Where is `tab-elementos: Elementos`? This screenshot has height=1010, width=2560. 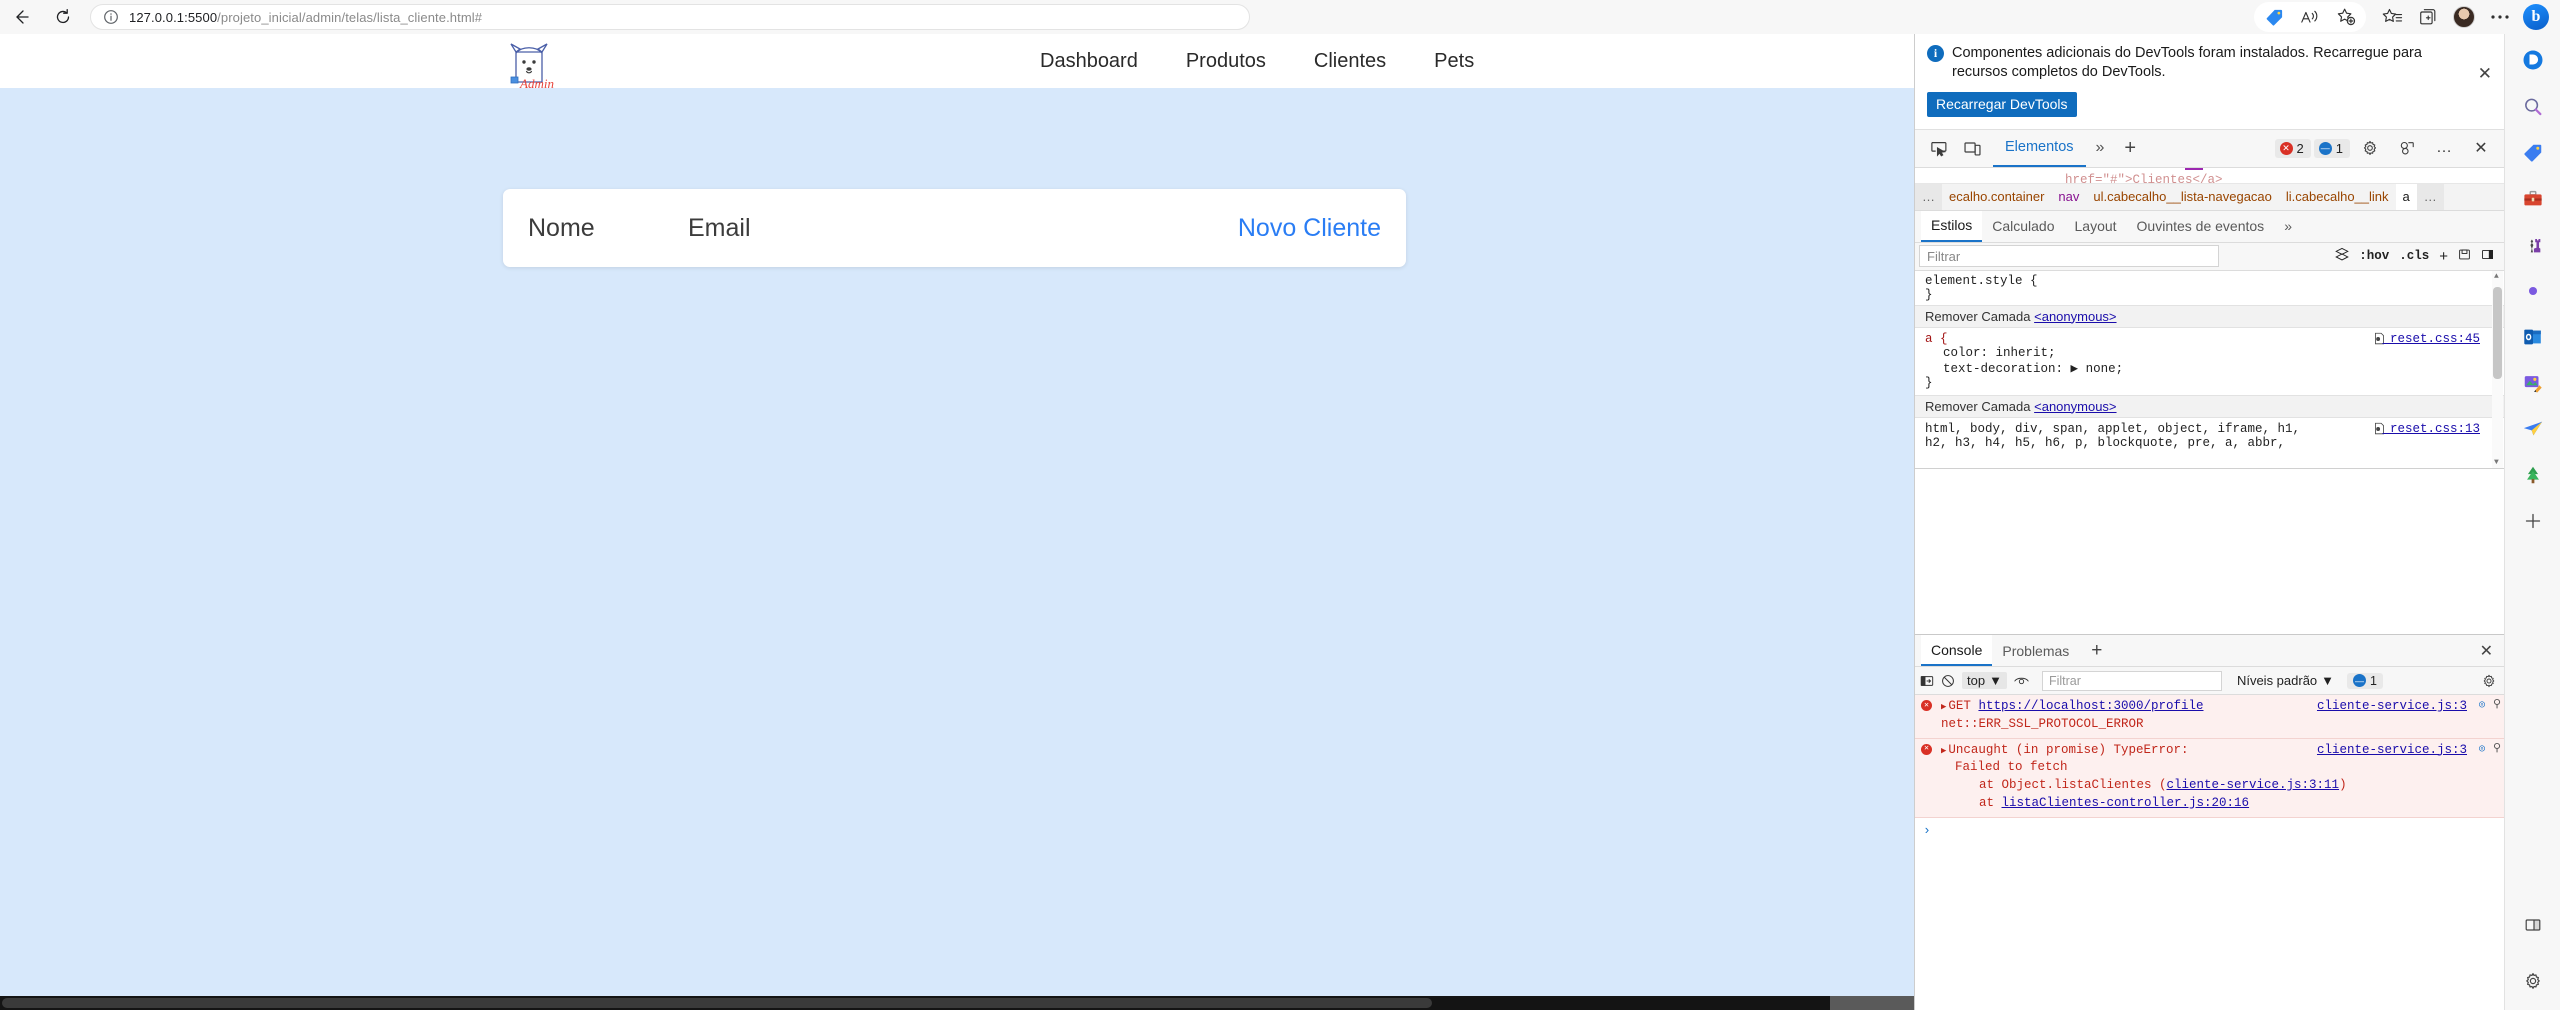
tab-elementos: Elementos is located at coordinates (2039, 148).